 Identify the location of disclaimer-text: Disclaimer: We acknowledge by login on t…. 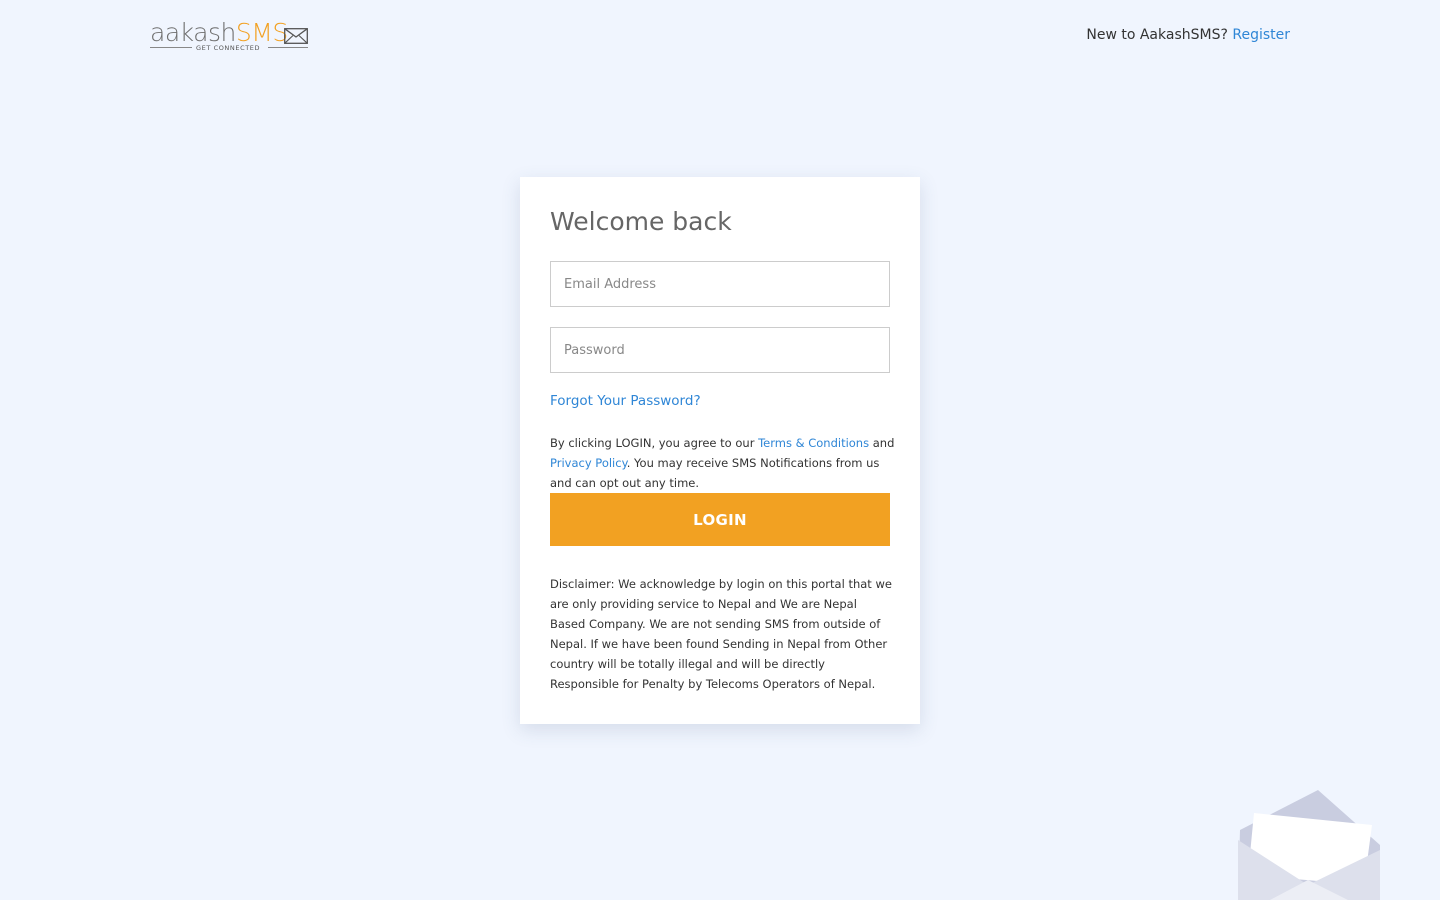
(721, 634).